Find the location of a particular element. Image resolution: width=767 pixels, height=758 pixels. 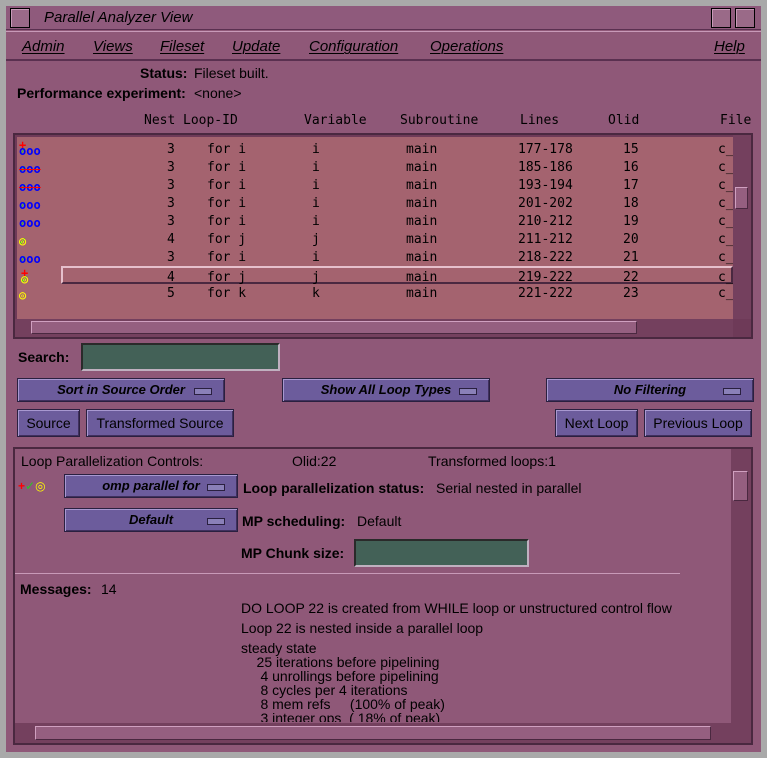

cell-lines: 221-222 is located at coordinates (545, 293).